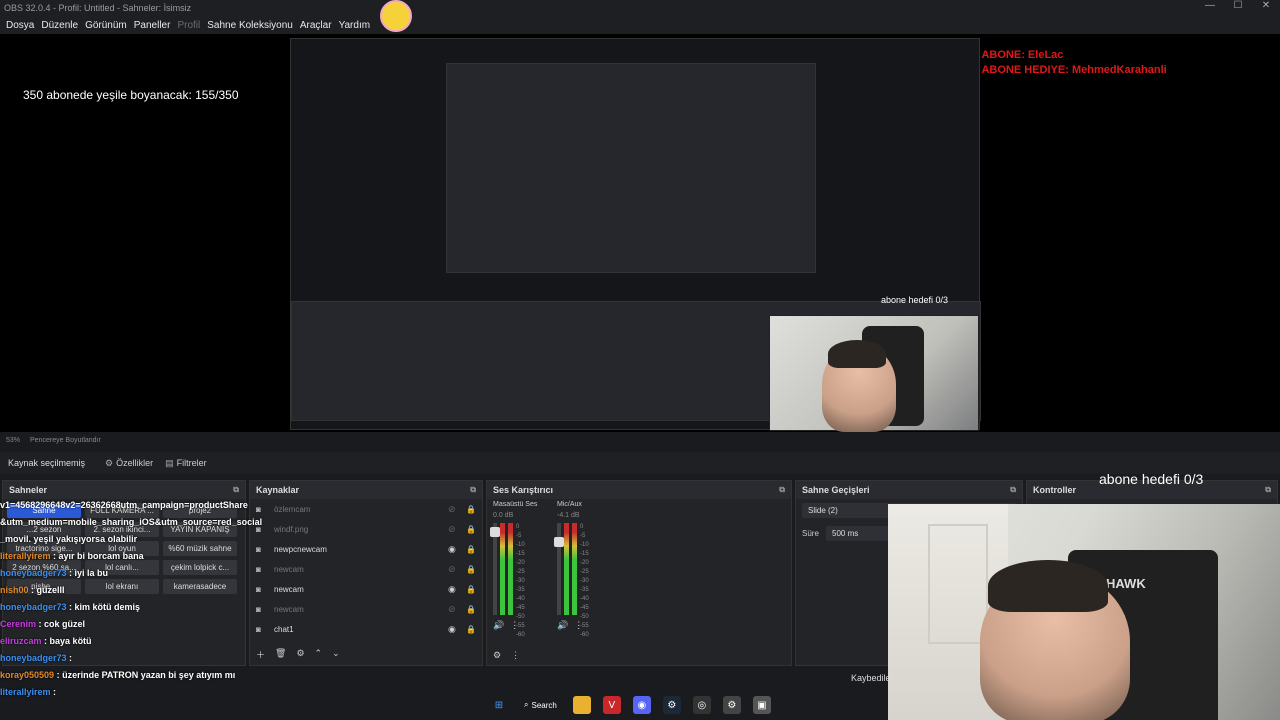 The width and height of the screenshot is (1280, 720). I want to click on search-label: Search, so click(544, 705).